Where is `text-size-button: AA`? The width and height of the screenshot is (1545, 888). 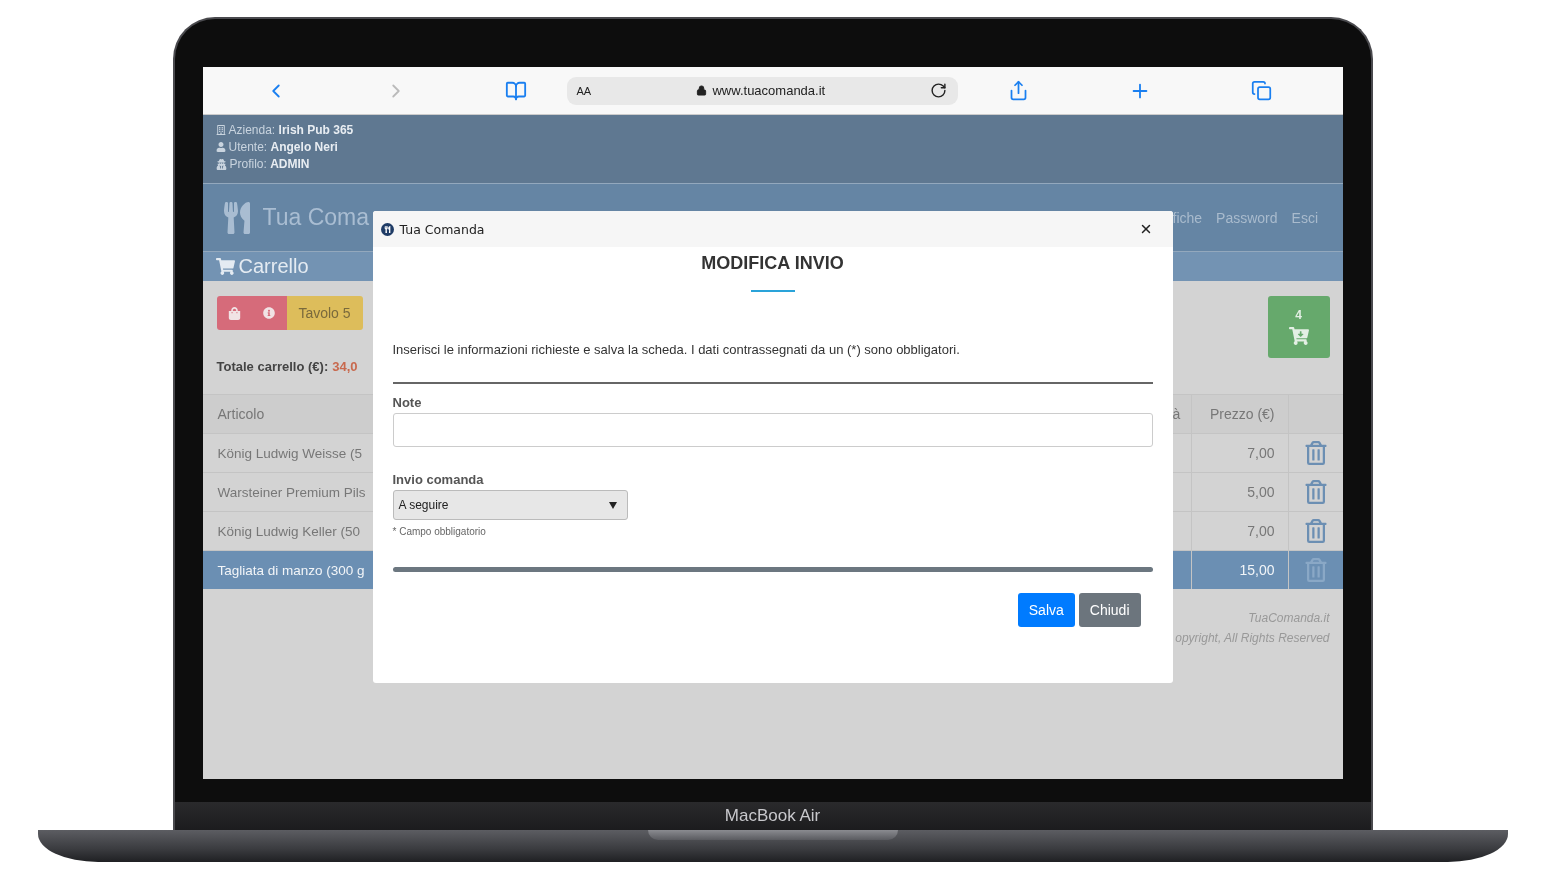 text-size-button: AA is located at coordinates (584, 90).